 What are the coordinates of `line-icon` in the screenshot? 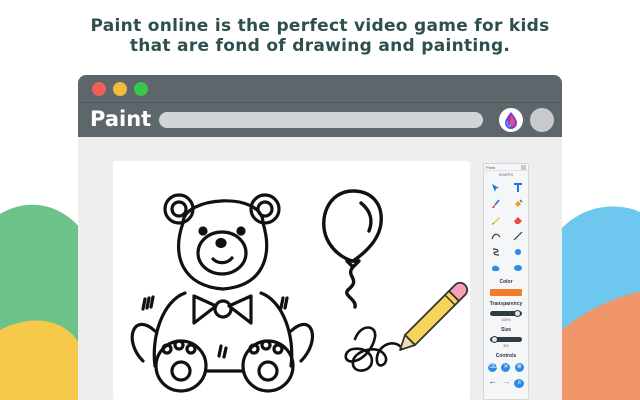 It's located at (518, 235).